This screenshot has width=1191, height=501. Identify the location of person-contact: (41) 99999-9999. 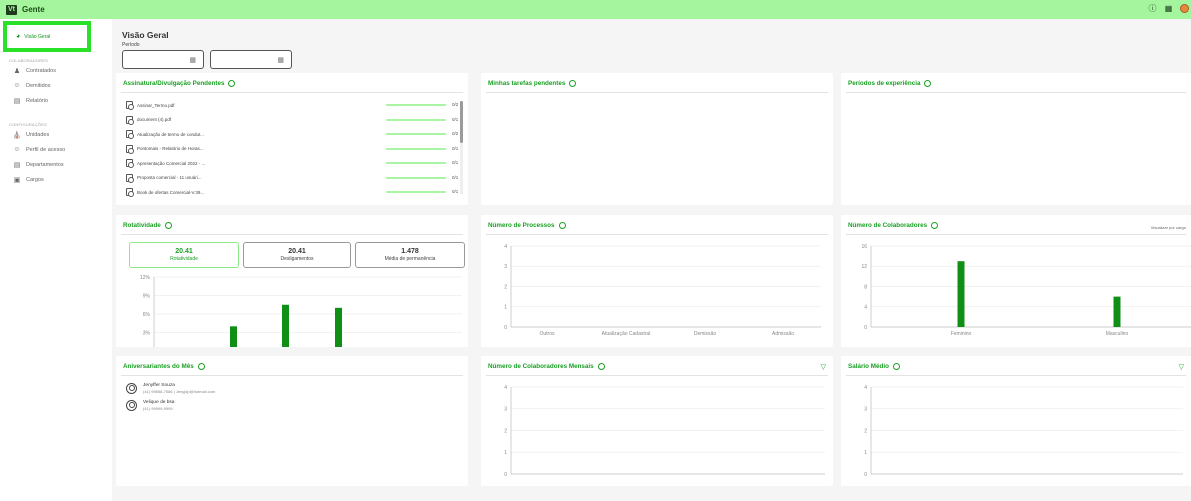
(158, 408).